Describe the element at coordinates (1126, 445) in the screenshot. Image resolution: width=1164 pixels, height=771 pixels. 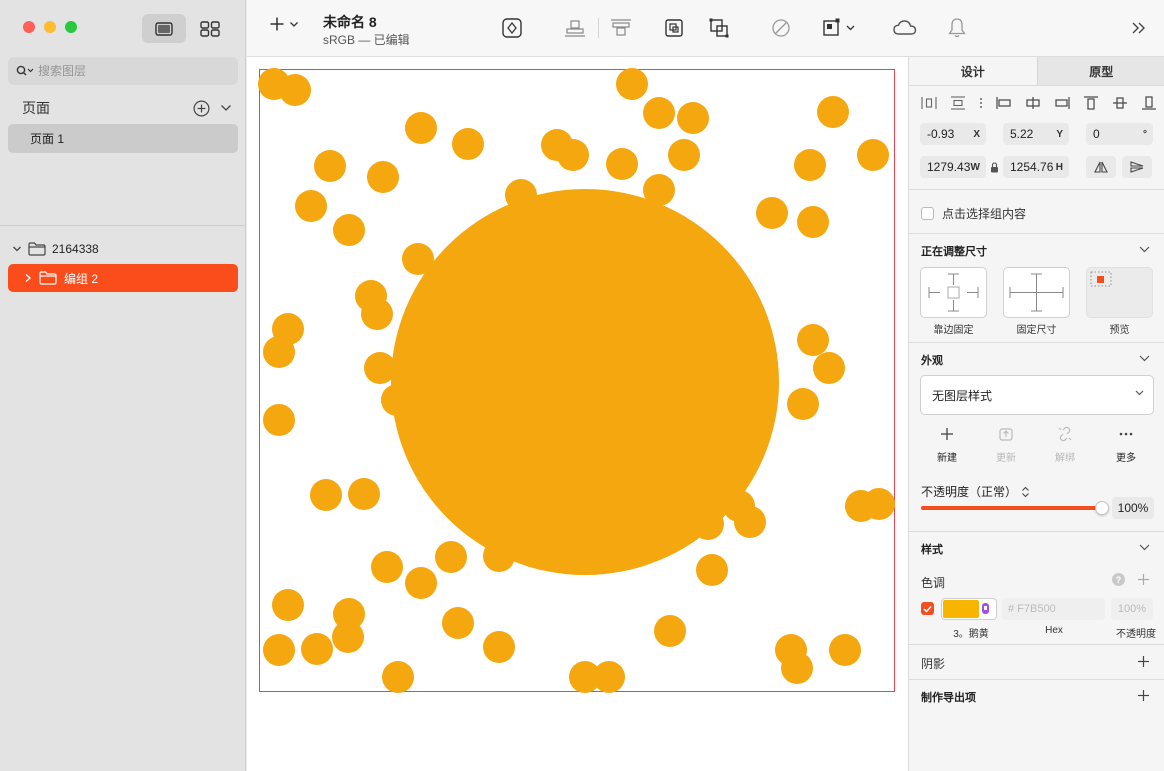
I see `more-style-button: 更多` at that location.